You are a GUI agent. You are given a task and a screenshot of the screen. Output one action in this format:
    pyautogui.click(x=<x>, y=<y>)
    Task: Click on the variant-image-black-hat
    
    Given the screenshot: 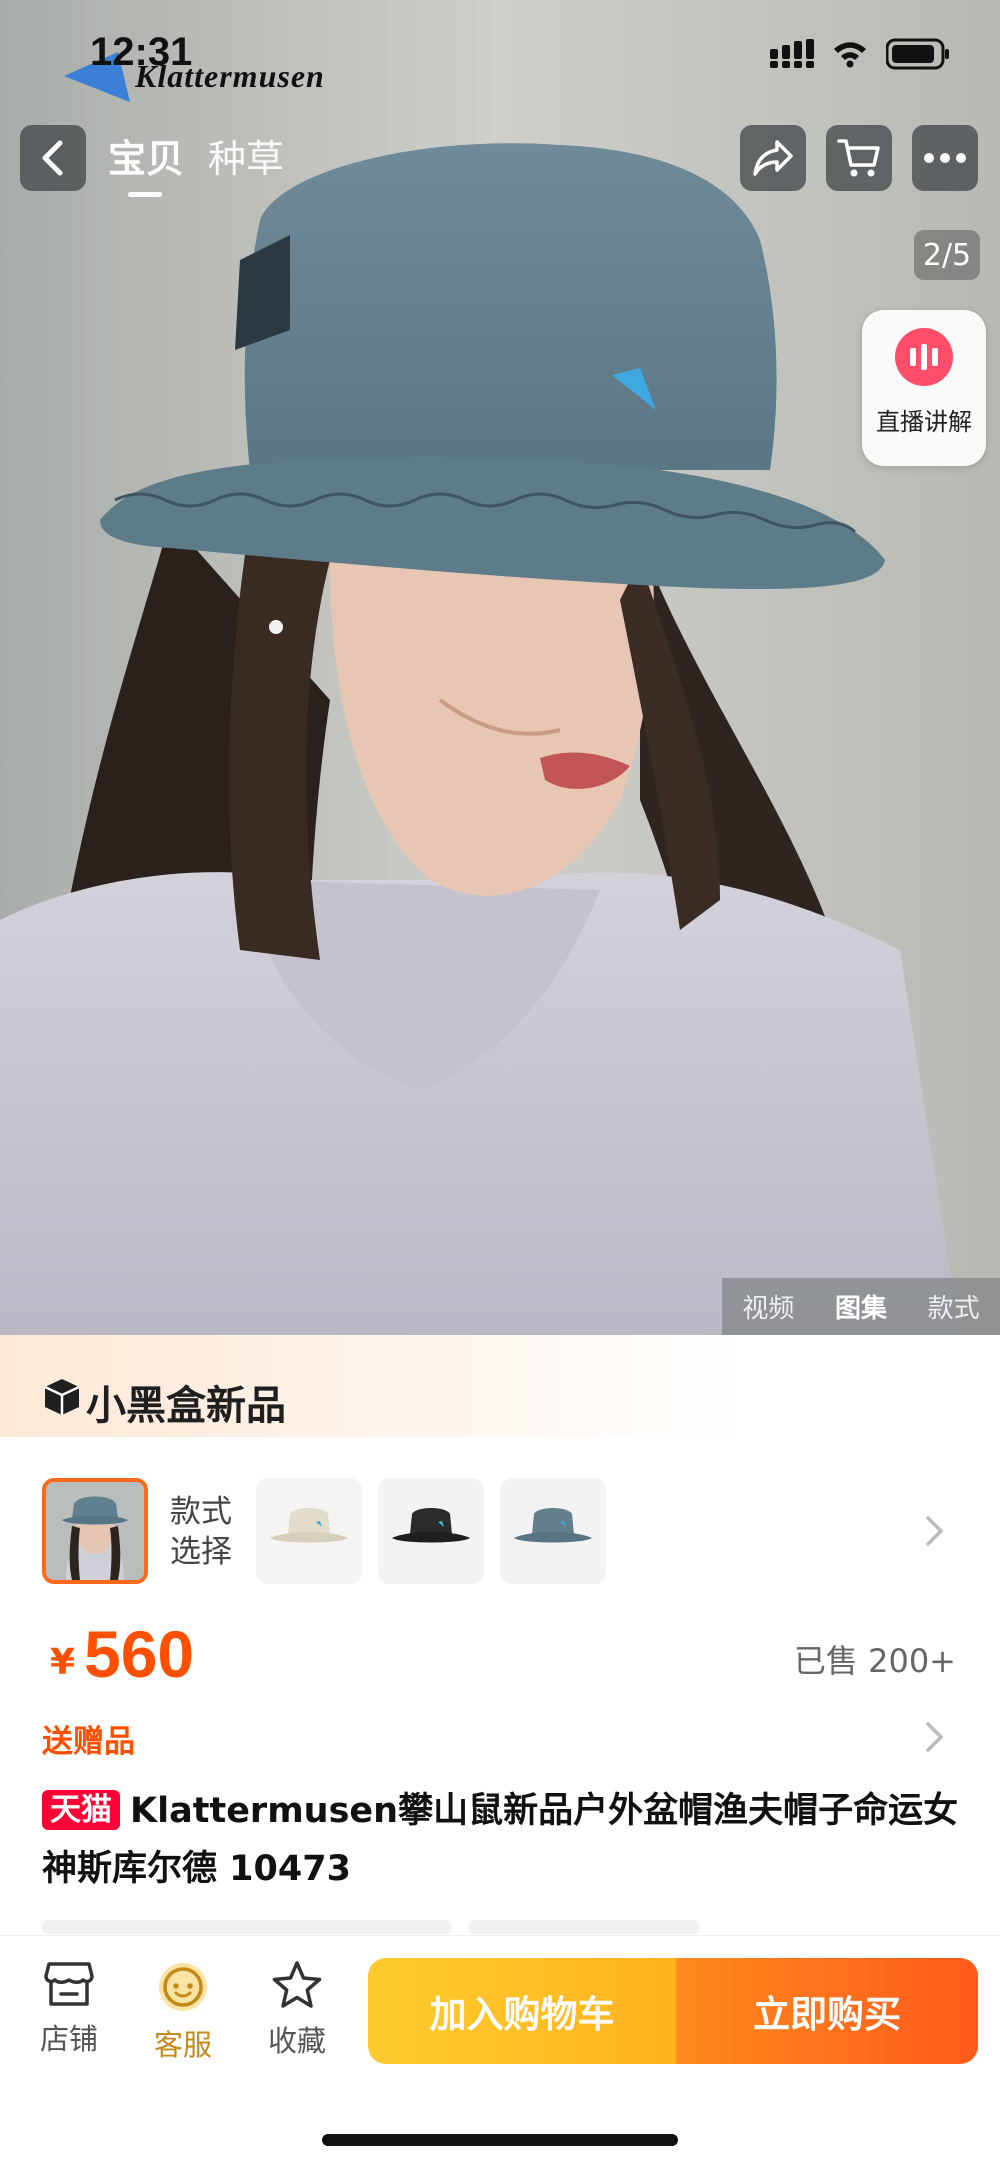 What is the action you would take?
    pyautogui.click(x=431, y=1531)
    